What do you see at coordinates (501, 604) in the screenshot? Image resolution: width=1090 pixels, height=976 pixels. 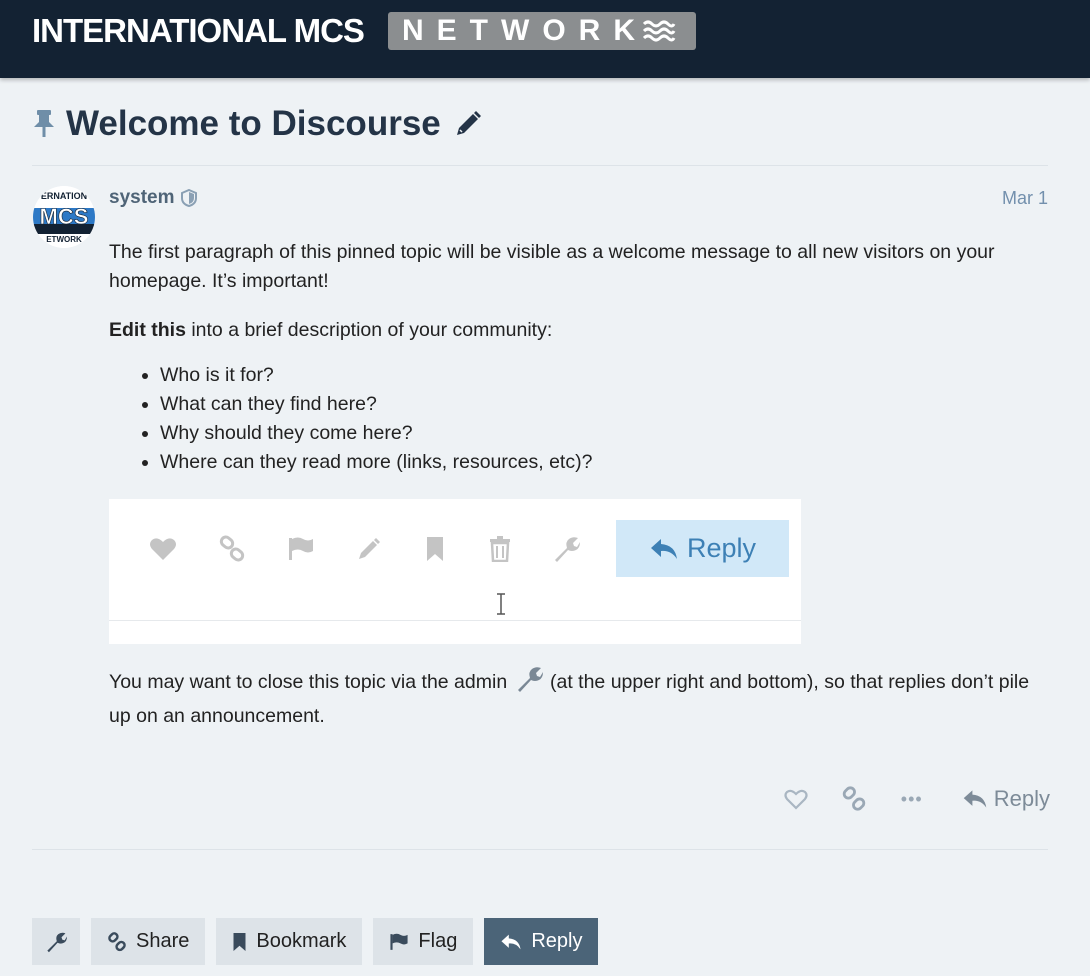 I see `text-cursor-icon` at bounding box center [501, 604].